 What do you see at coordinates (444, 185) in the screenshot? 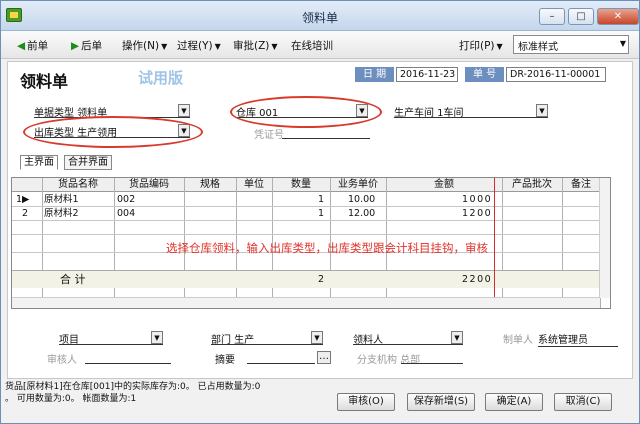
I see `col-header-amount: 金额` at bounding box center [444, 185].